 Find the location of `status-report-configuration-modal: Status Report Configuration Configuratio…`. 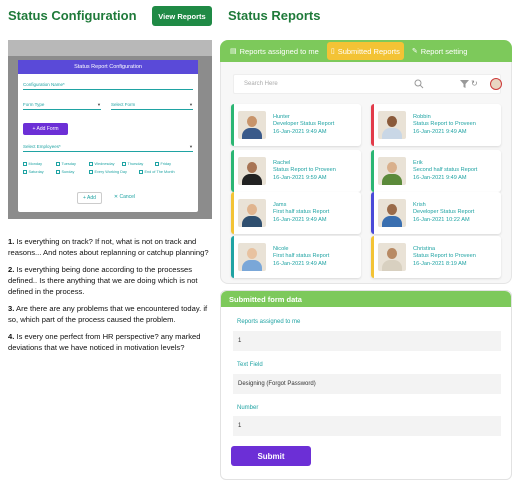

status-report-configuration-modal: Status Report Configuration Configuratio… is located at coordinates (108, 136).